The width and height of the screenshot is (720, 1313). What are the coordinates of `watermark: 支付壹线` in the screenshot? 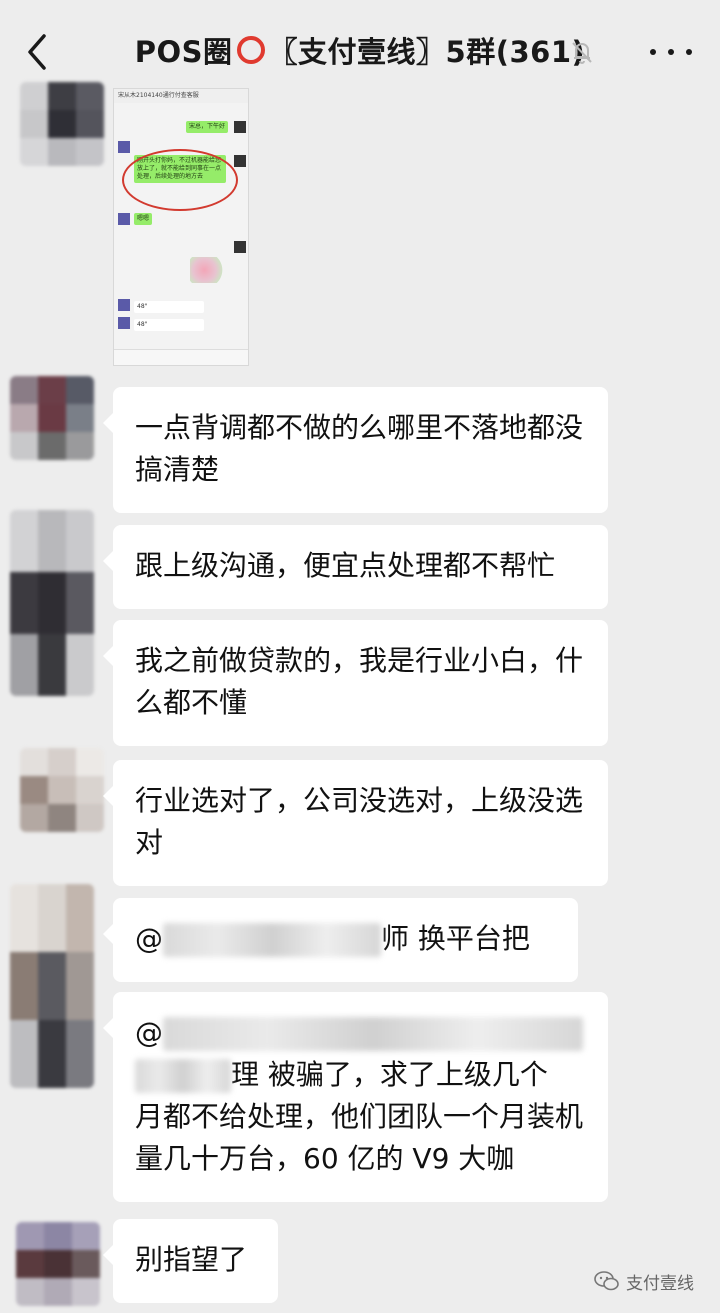 It's located at (644, 1281).